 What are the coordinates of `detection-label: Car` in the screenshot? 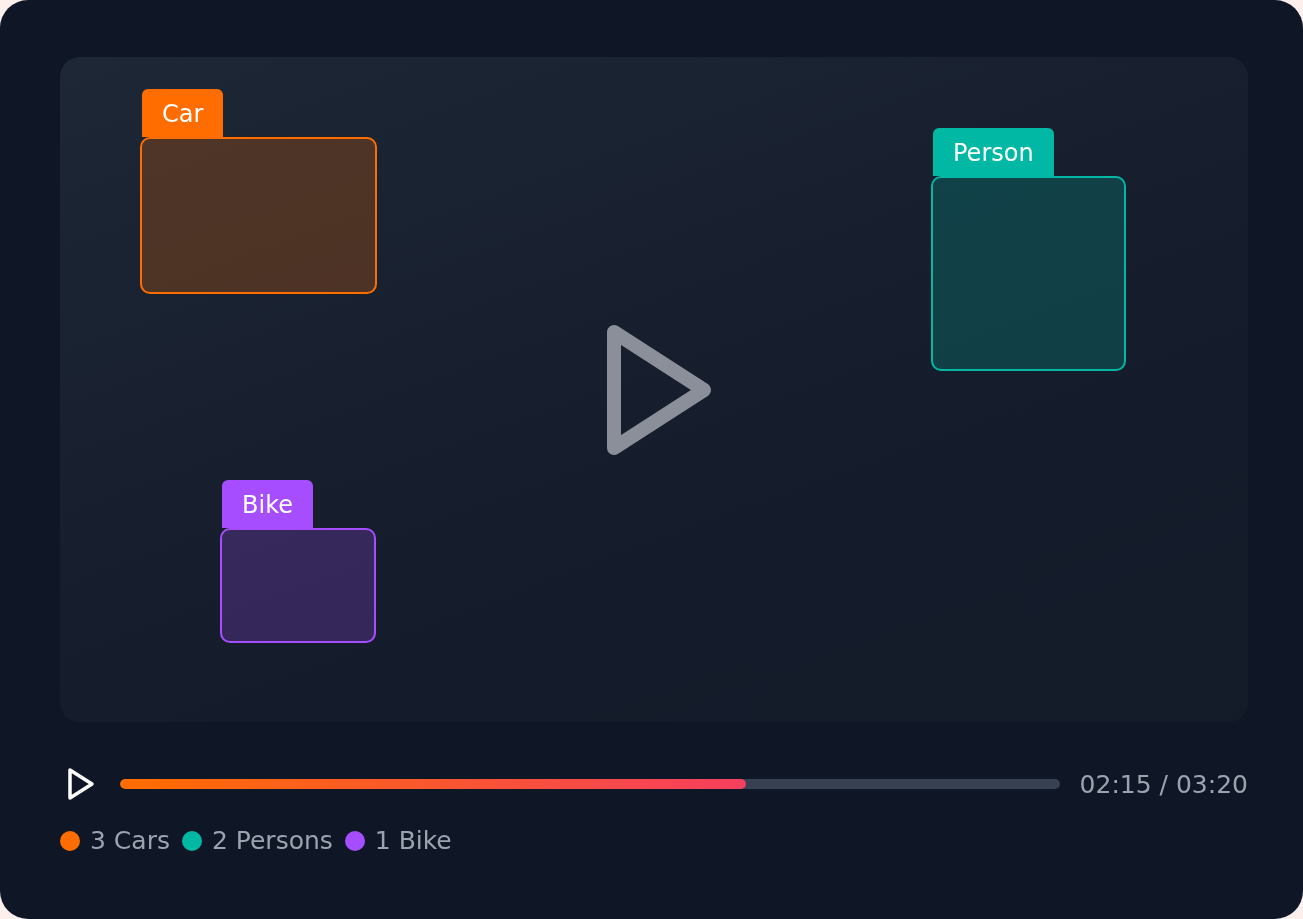 It's located at (183, 113).